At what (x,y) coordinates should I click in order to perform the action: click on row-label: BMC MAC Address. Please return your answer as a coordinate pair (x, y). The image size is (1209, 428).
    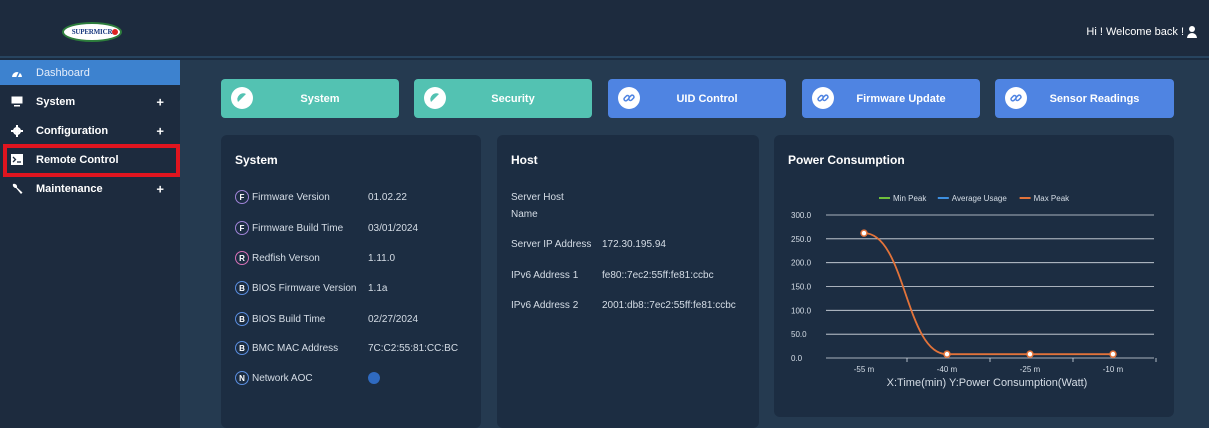
    Looking at the image, I should click on (295, 348).